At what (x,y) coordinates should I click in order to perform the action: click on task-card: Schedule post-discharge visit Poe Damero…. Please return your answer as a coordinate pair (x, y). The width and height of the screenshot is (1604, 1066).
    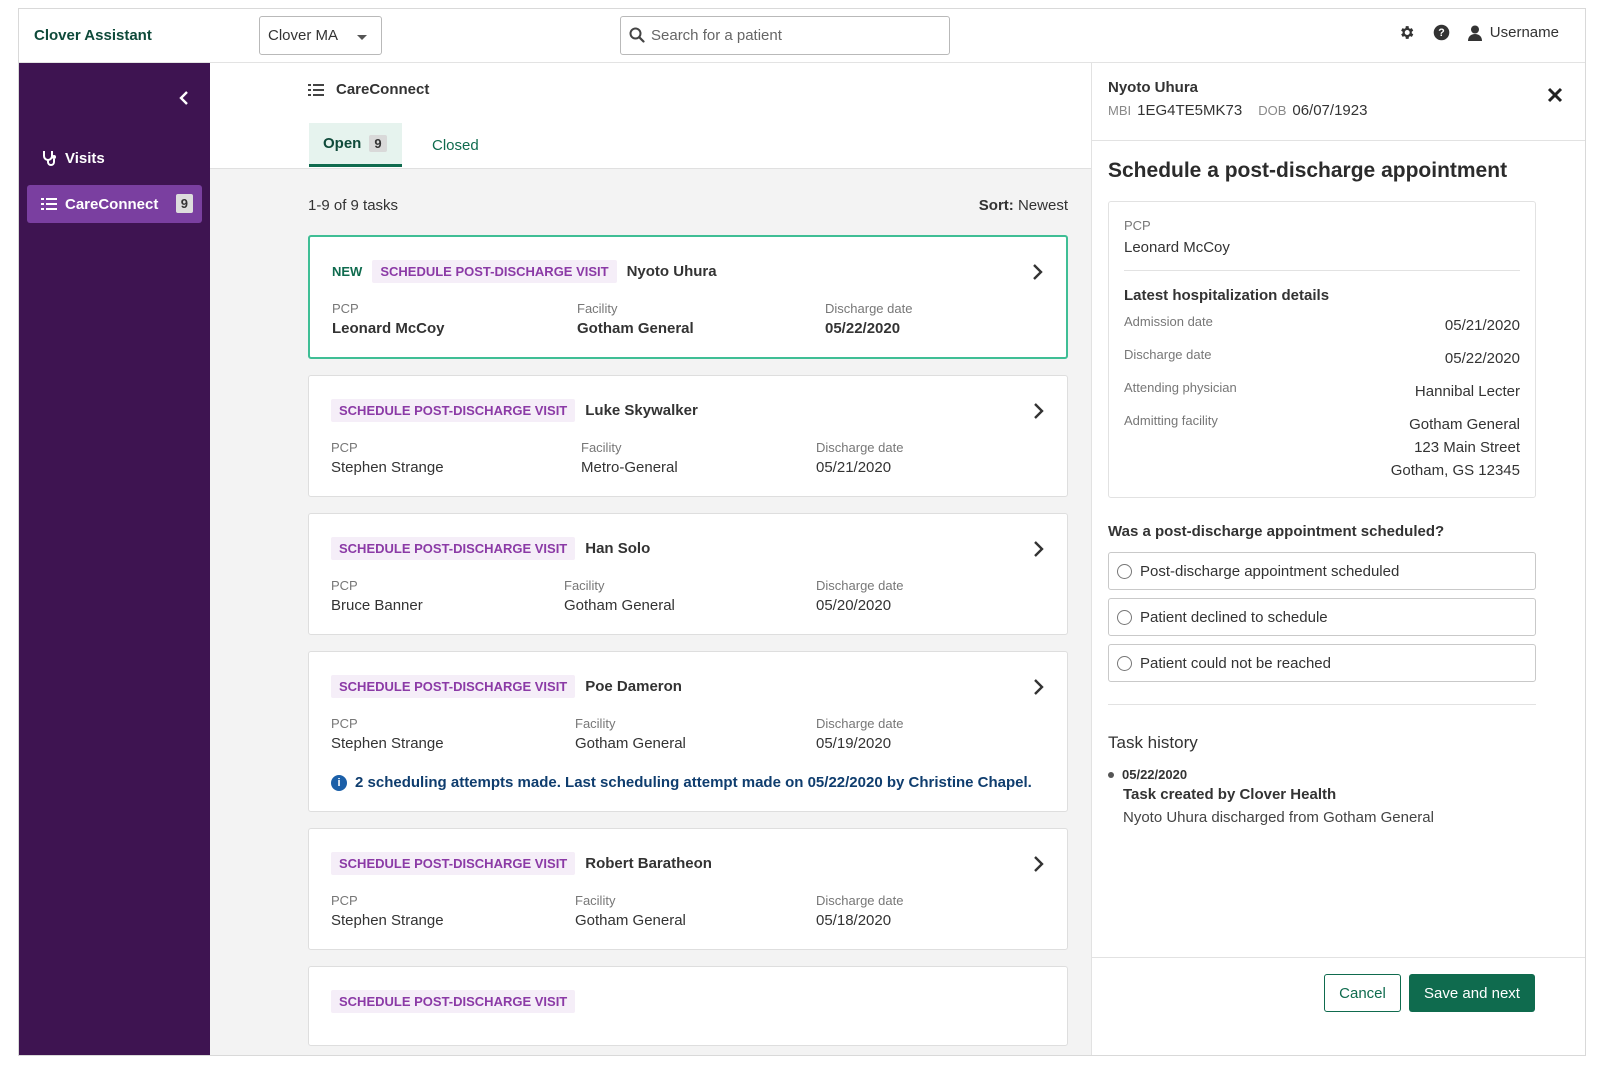
    Looking at the image, I should click on (688, 731).